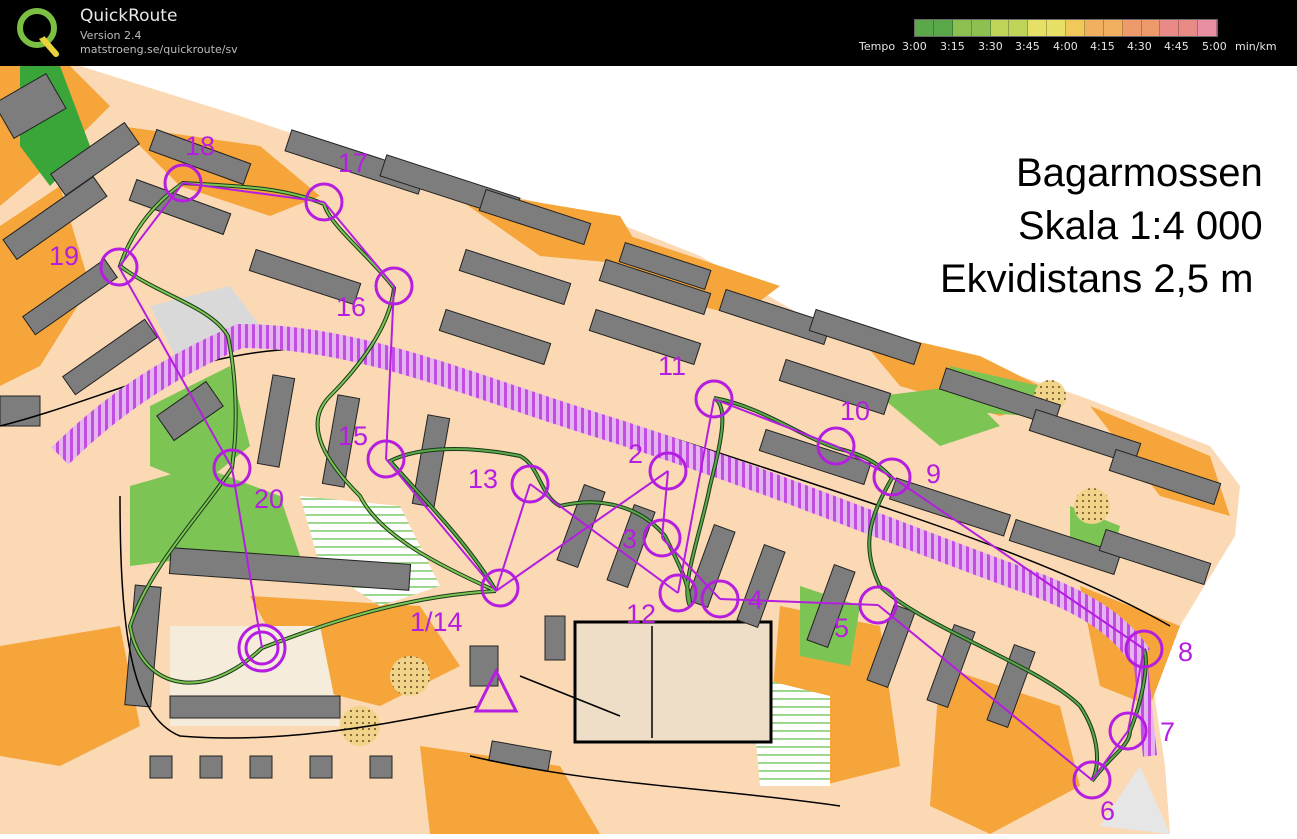 The height and width of the screenshot is (839, 1297). What do you see at coordinates (1214, 46) in the screenshot?
I see `tempo-value-8: 5:00` at bounding box center [1214, 46].